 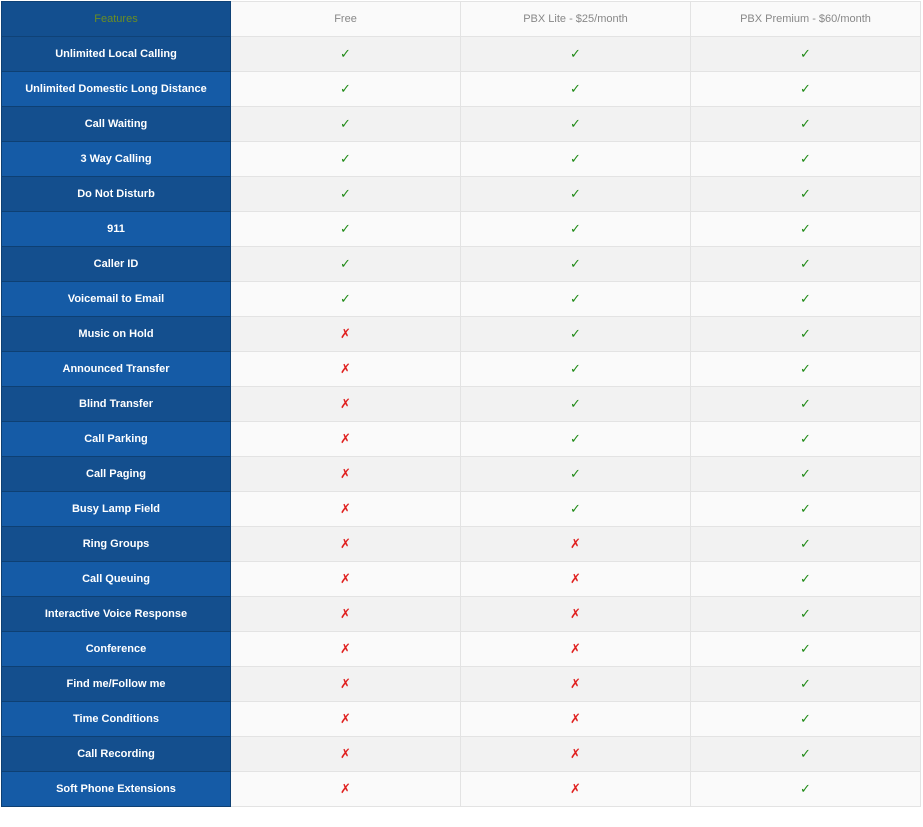 What do you see at coordinates (116, 614) in the screenshot?
I see `feature-name: Interactive Voice Response` at bounding box center [116, 614].